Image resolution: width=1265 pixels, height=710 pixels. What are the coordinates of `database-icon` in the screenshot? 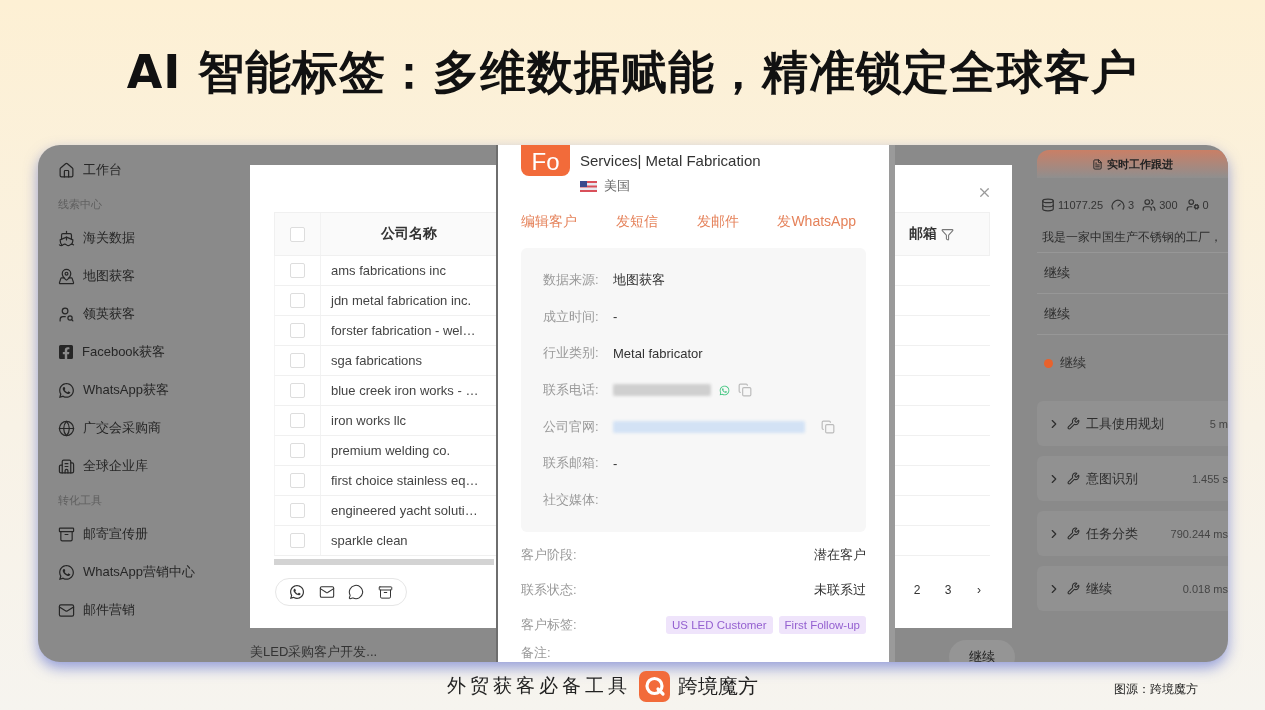 It's located at (1048, 205).